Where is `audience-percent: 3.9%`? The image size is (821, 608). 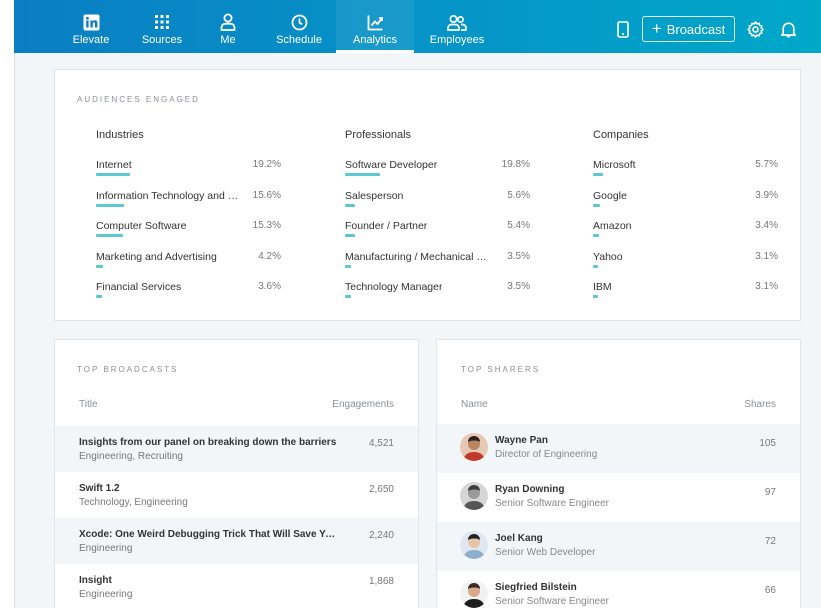
audience-percent: 3.9% is located at coordinates (766, 195).